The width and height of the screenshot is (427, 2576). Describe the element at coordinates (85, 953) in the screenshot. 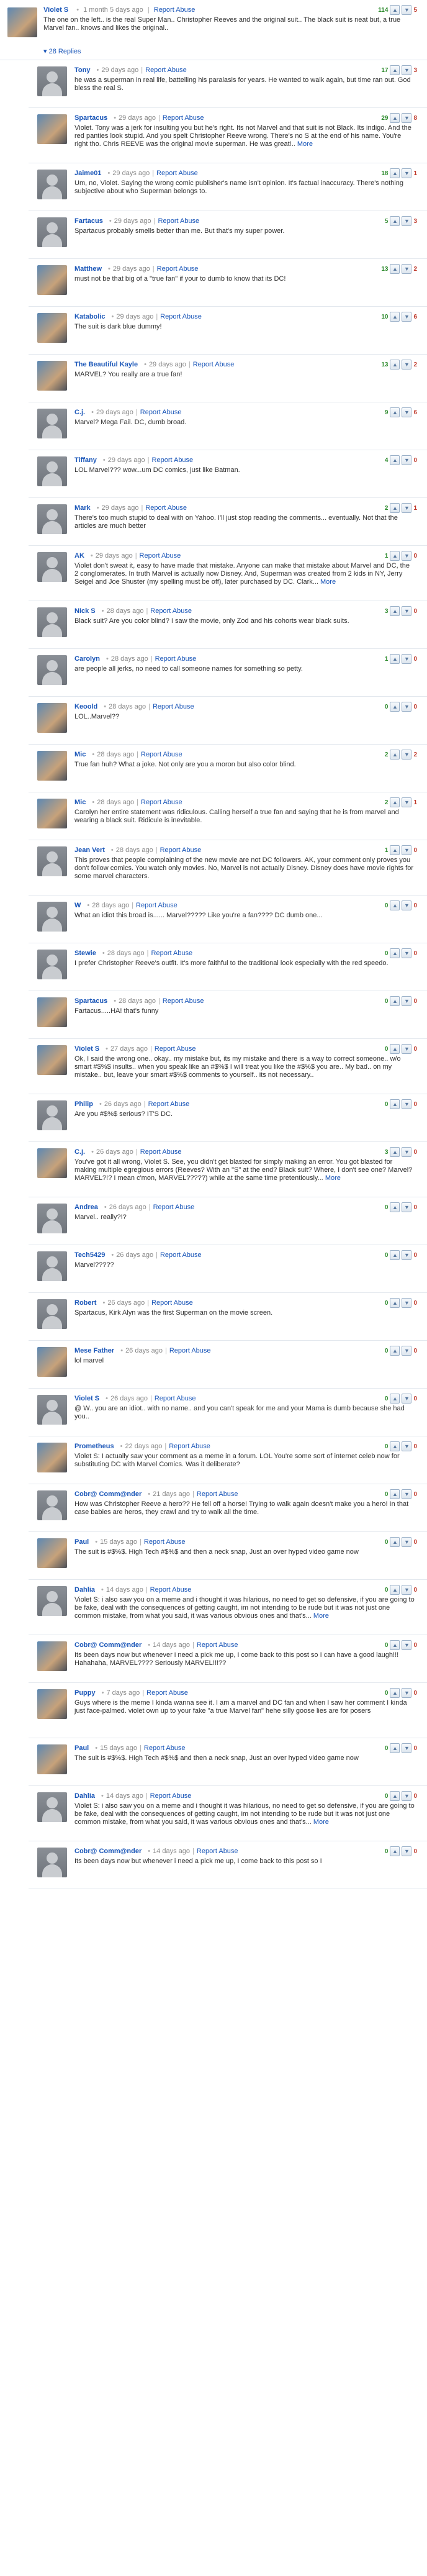

I see `author-name: Stewie` at that location.